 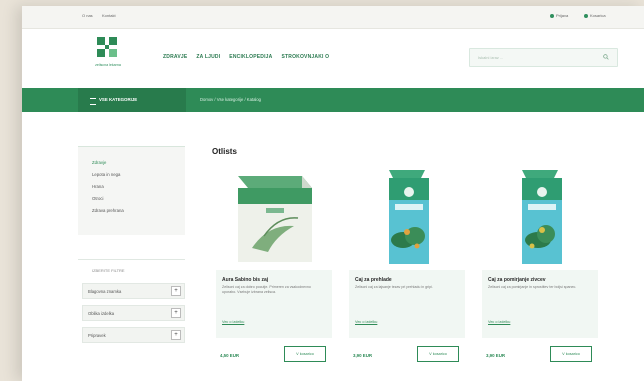 I want to click on sidebar-item-food: Hrana, so click(x=98, y=186).